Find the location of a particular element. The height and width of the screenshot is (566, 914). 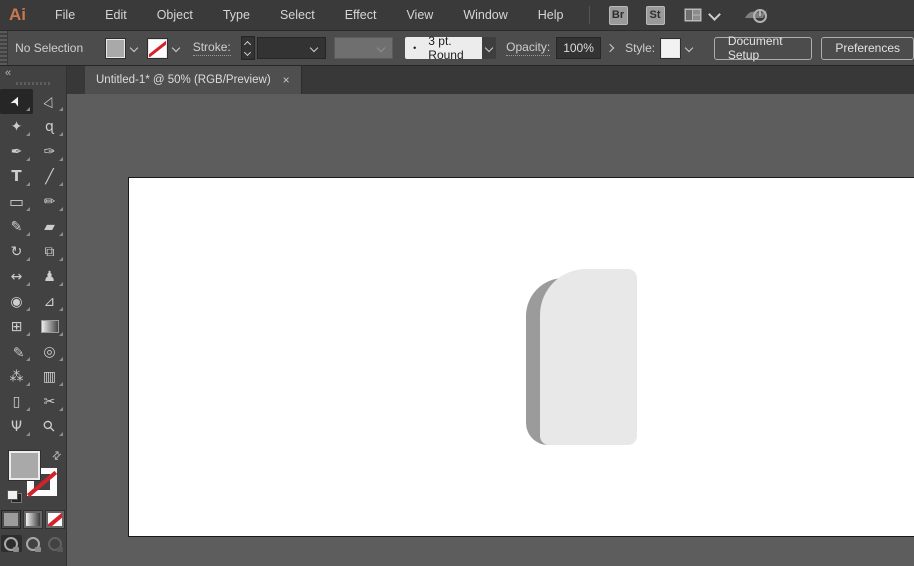

column-graph-tool: ▥ is located at coordinates (49, 376).